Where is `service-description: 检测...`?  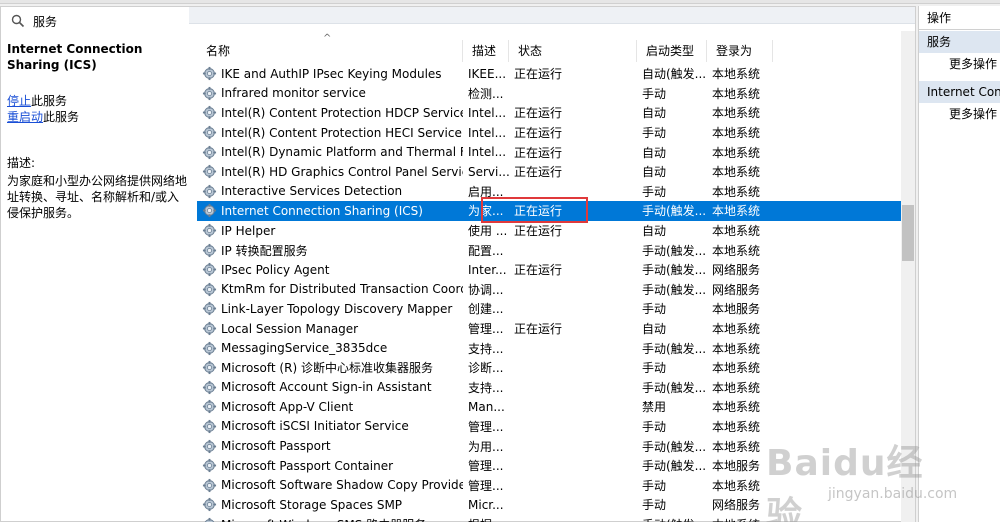 service-description: 检测... is located at coordinates (486, 93).